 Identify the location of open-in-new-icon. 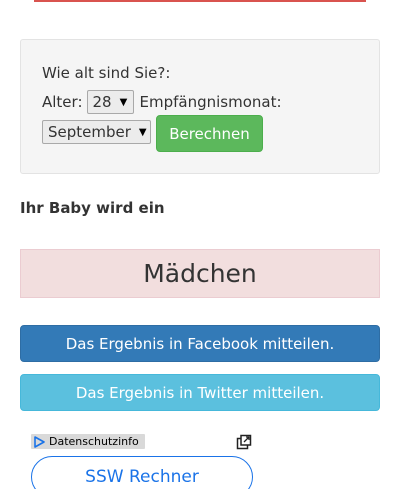
(244, 442).